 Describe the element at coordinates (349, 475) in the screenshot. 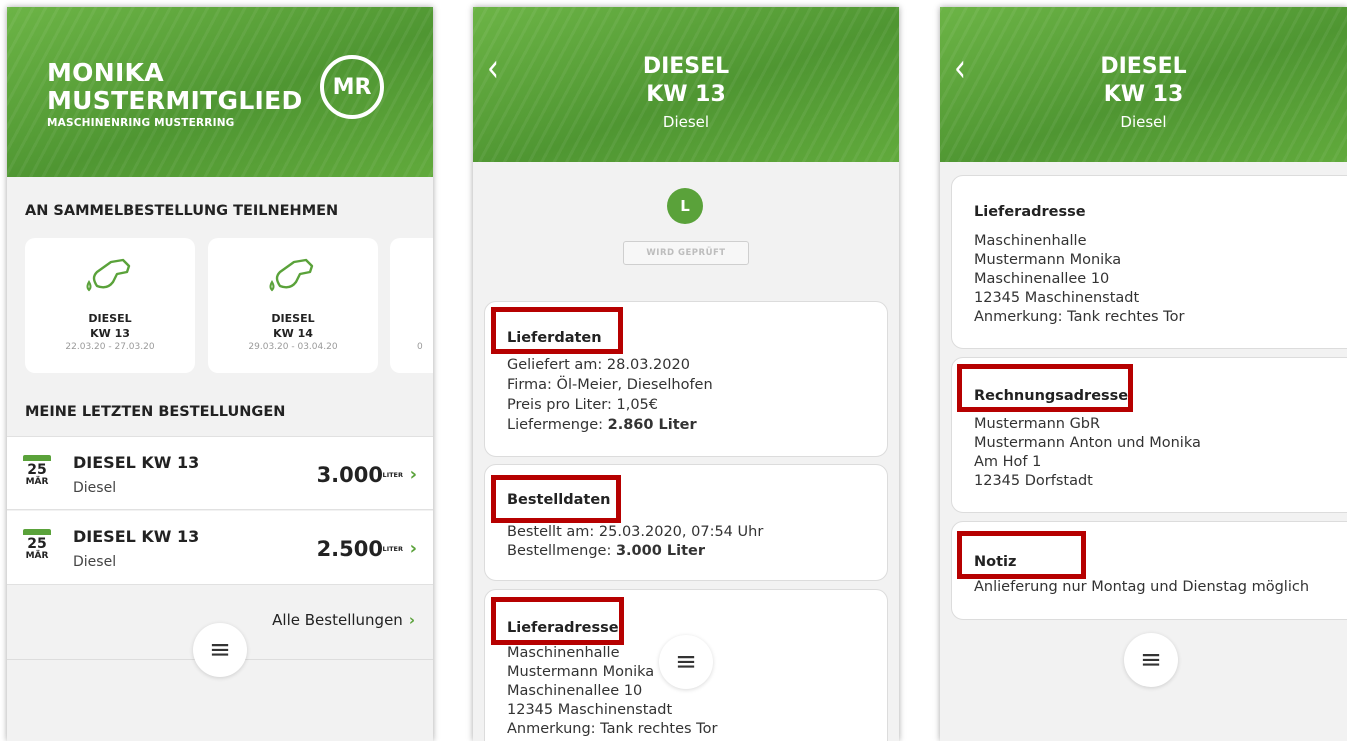

I see `order-amount: 3.000` at that location.